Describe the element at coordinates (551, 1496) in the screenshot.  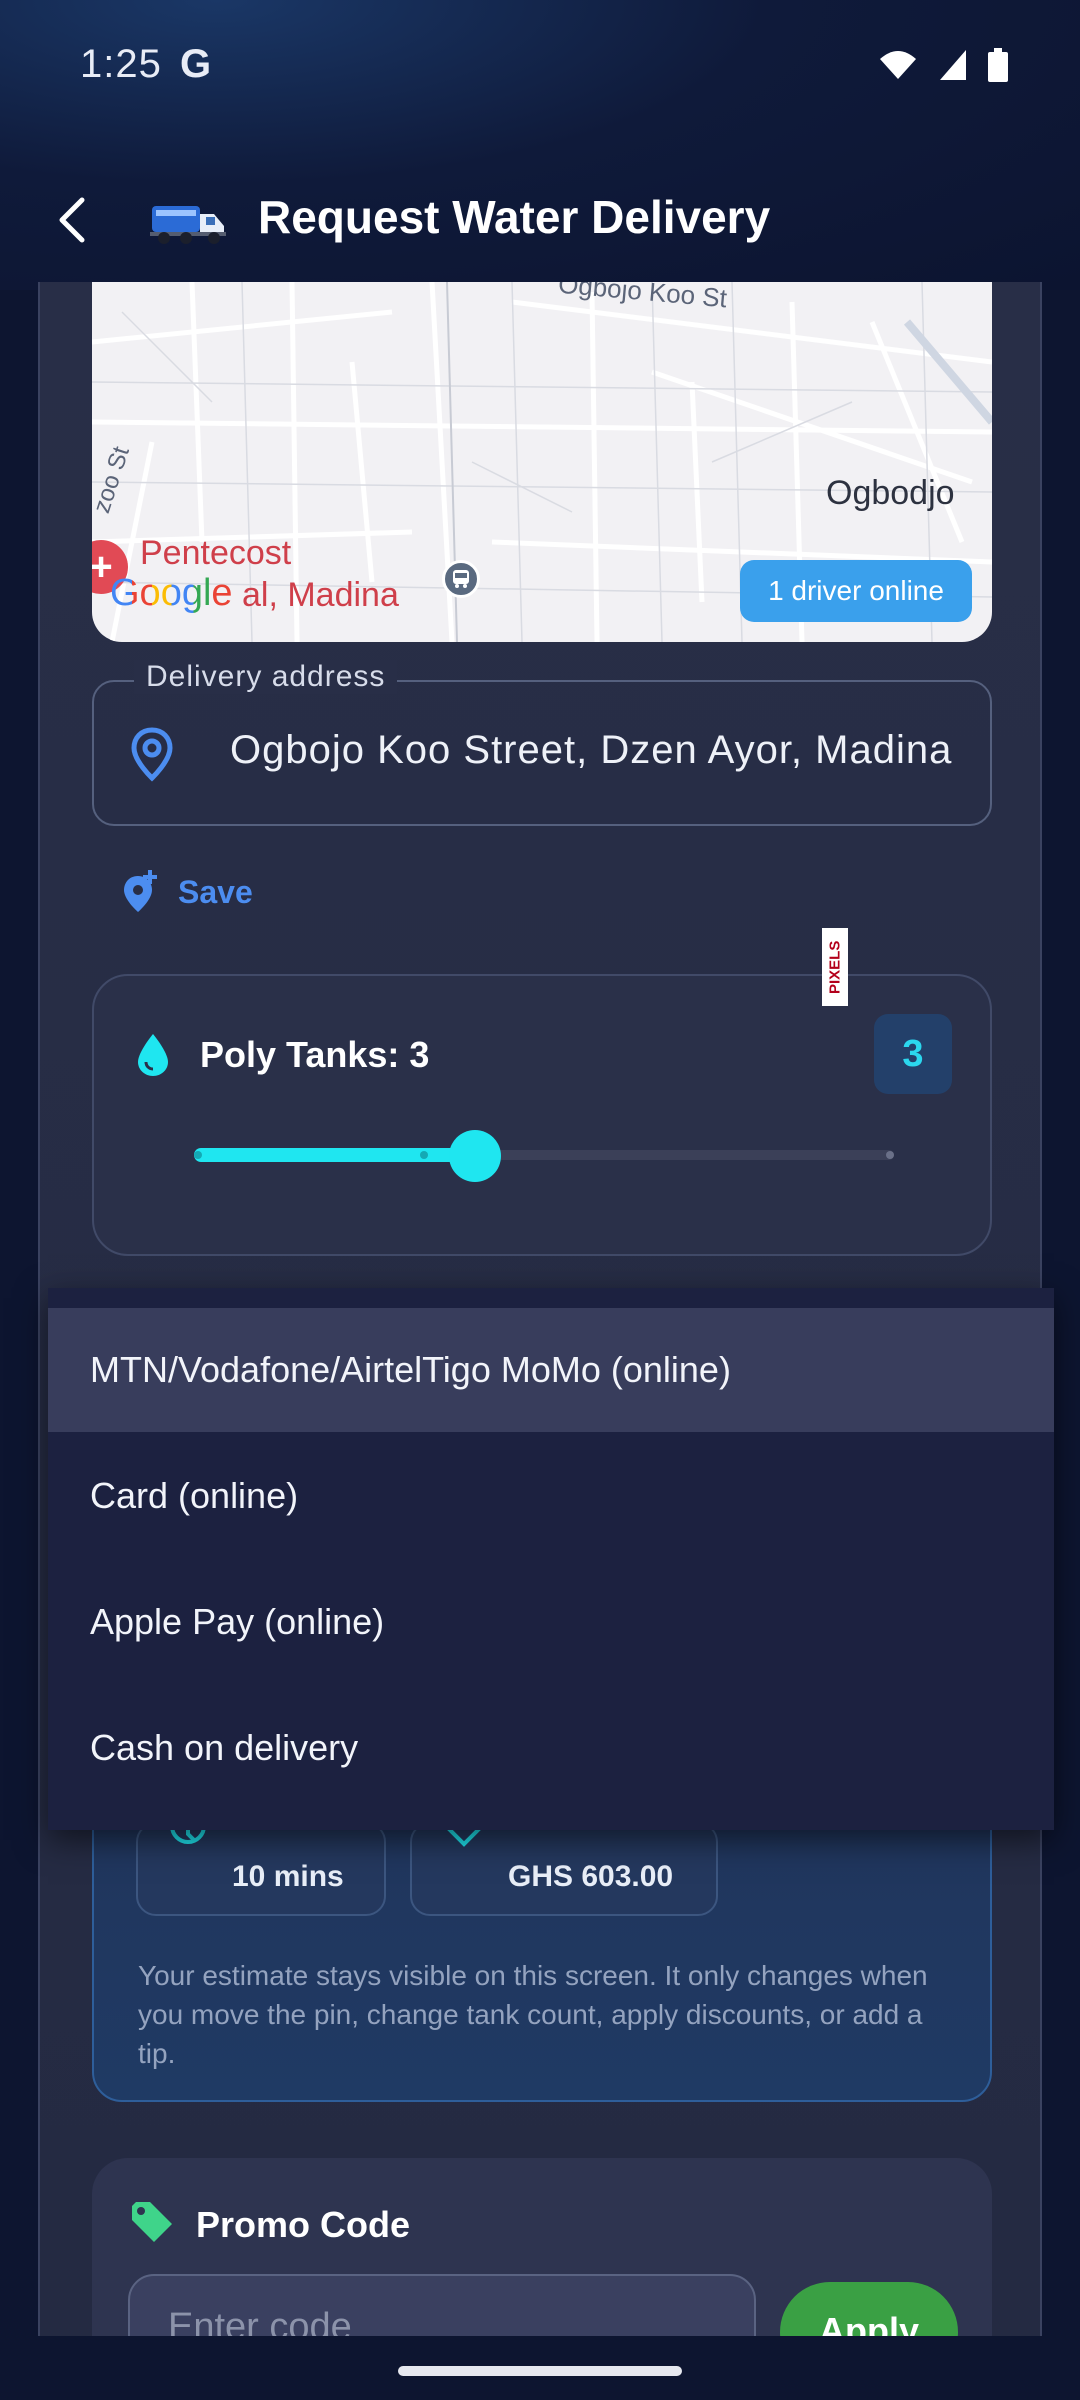
I see `payment-option-card: Card (online)` at that location.